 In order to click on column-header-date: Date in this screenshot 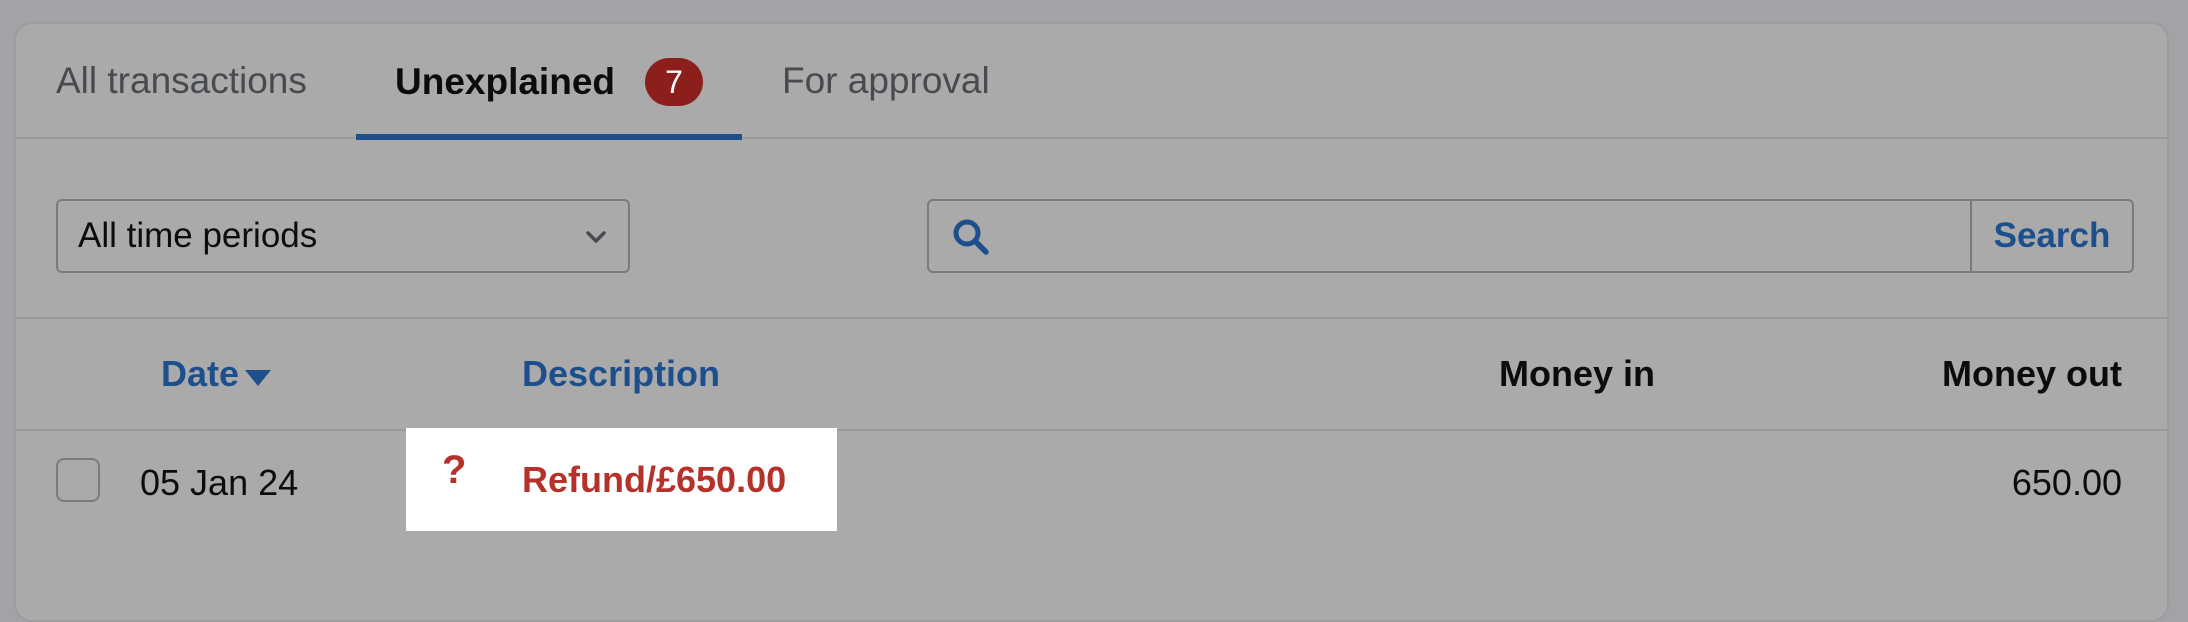, I will do `click(216, 374)`.